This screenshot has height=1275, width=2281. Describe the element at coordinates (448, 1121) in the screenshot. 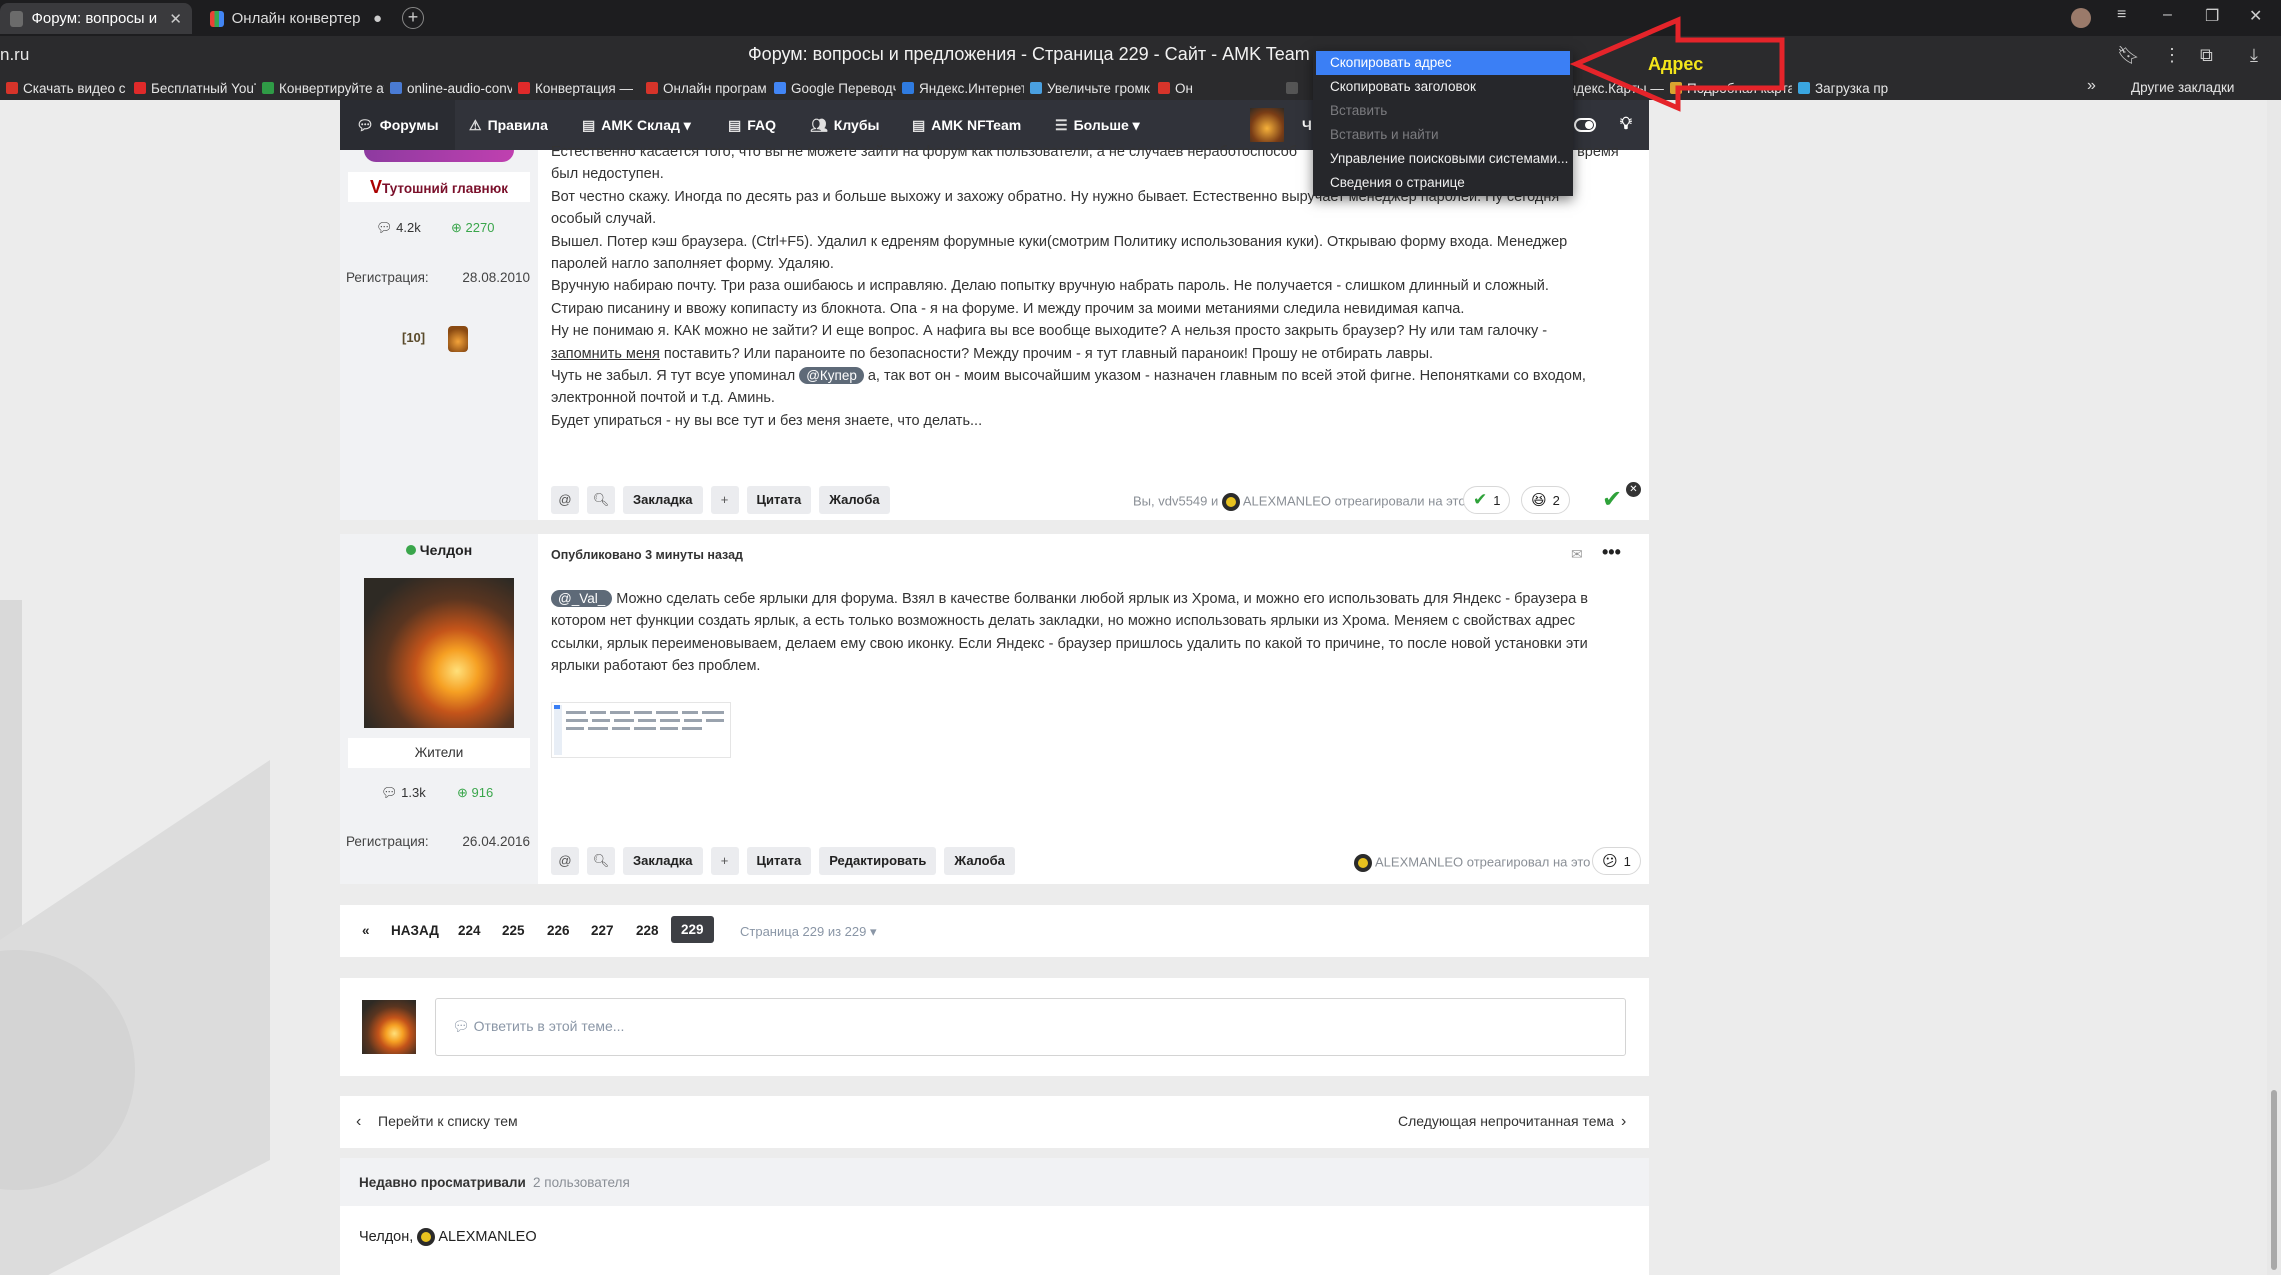

I see `back-to-topics-link: Перейти к списку тем` at that location.